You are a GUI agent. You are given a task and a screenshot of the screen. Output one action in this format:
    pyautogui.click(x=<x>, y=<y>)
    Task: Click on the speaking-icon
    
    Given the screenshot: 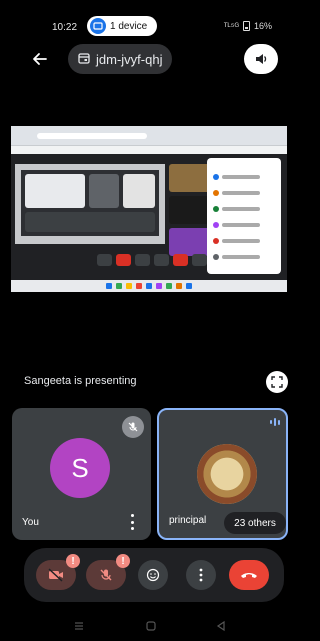 What is the action you would take?
    pyautogui.click(x=275, y=422)
    